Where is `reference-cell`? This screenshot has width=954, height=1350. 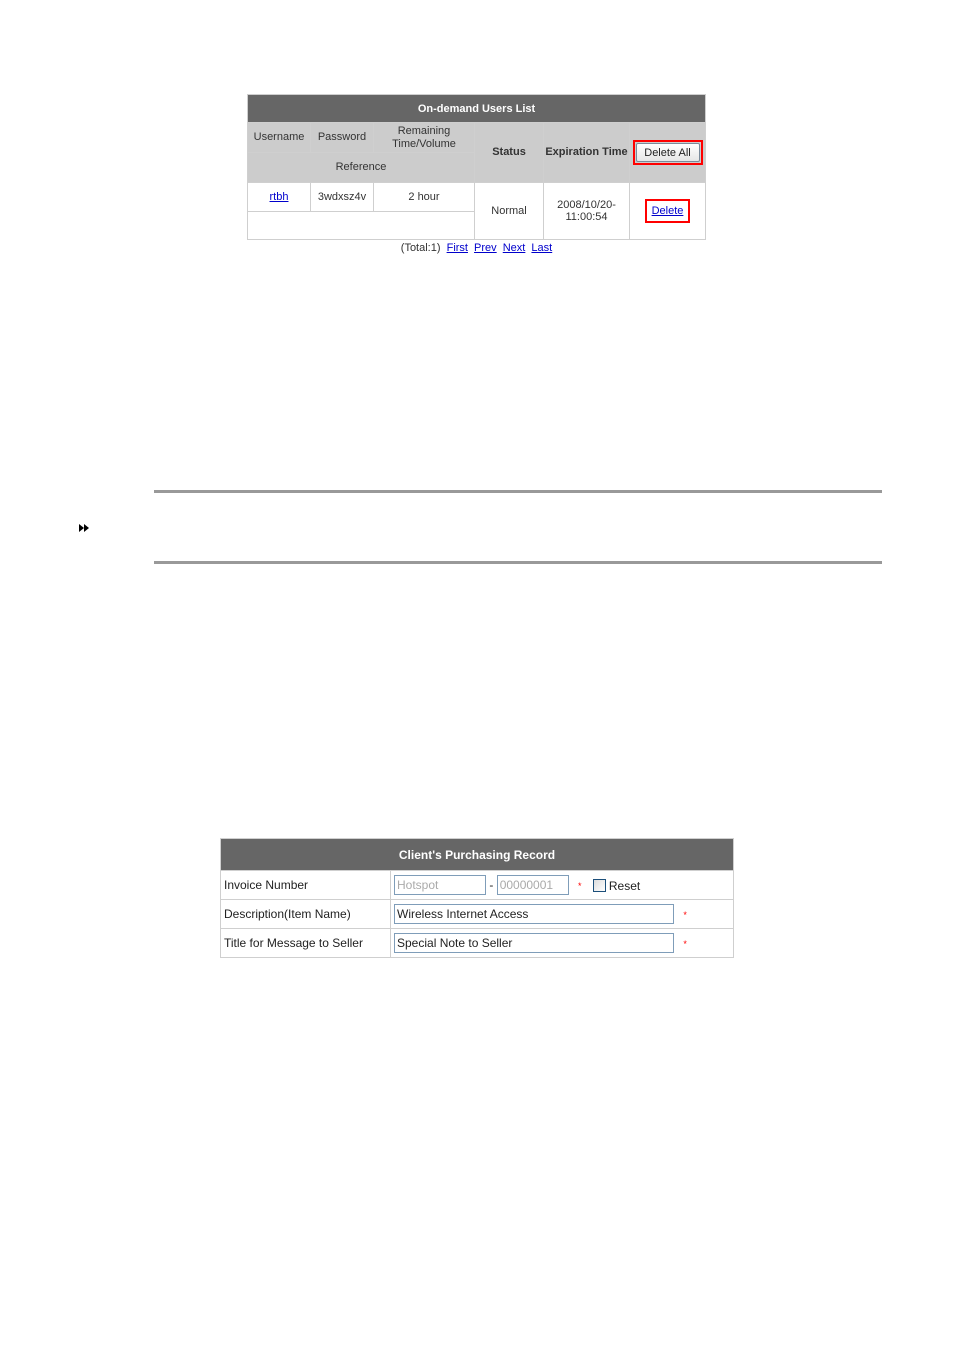 reference-cell is located at coordinates (361, 225).